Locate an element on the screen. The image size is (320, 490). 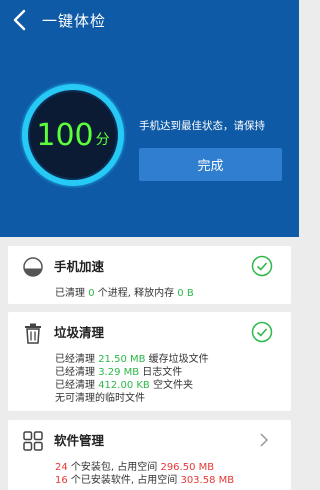
score-unit: 分 is located at coordinates (102, 140).